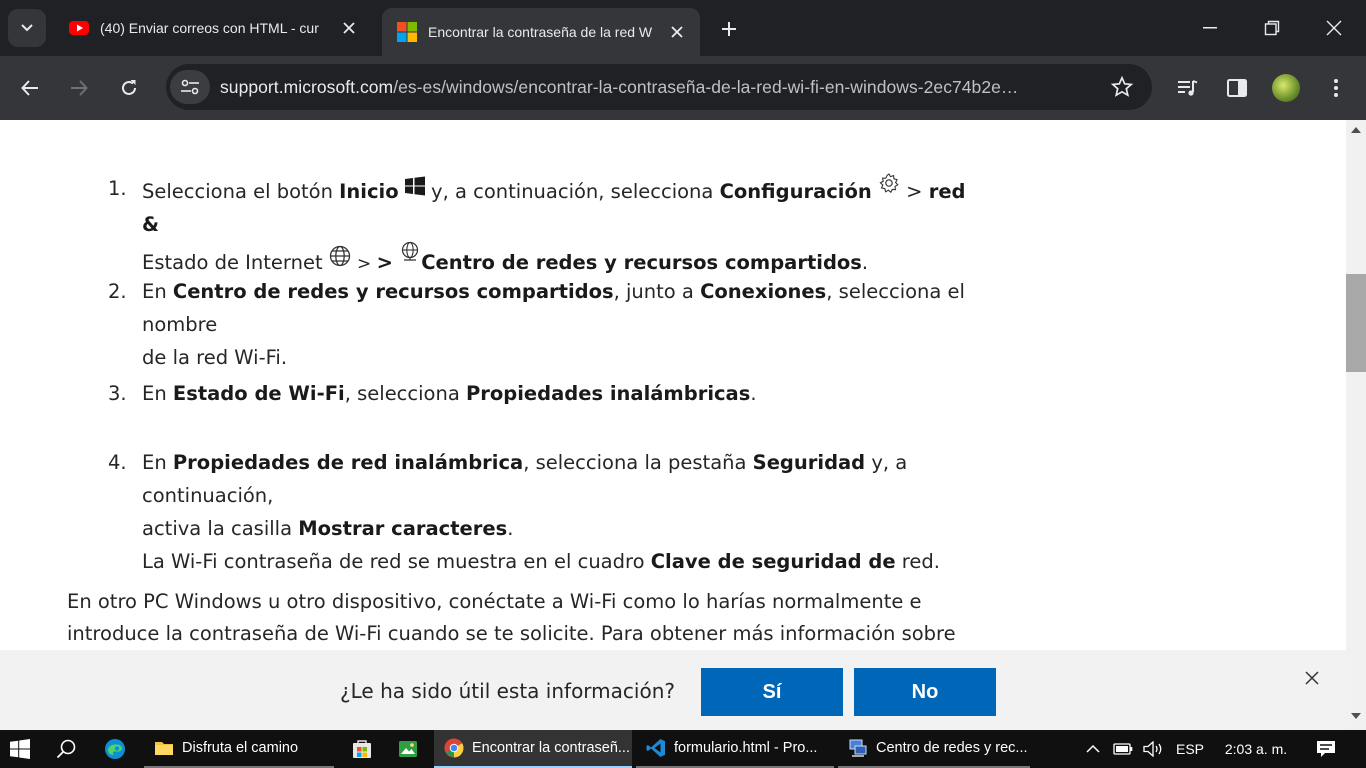 The image size is (1366, 768). I want to click on chevron-down-icon, so click(27, 28).